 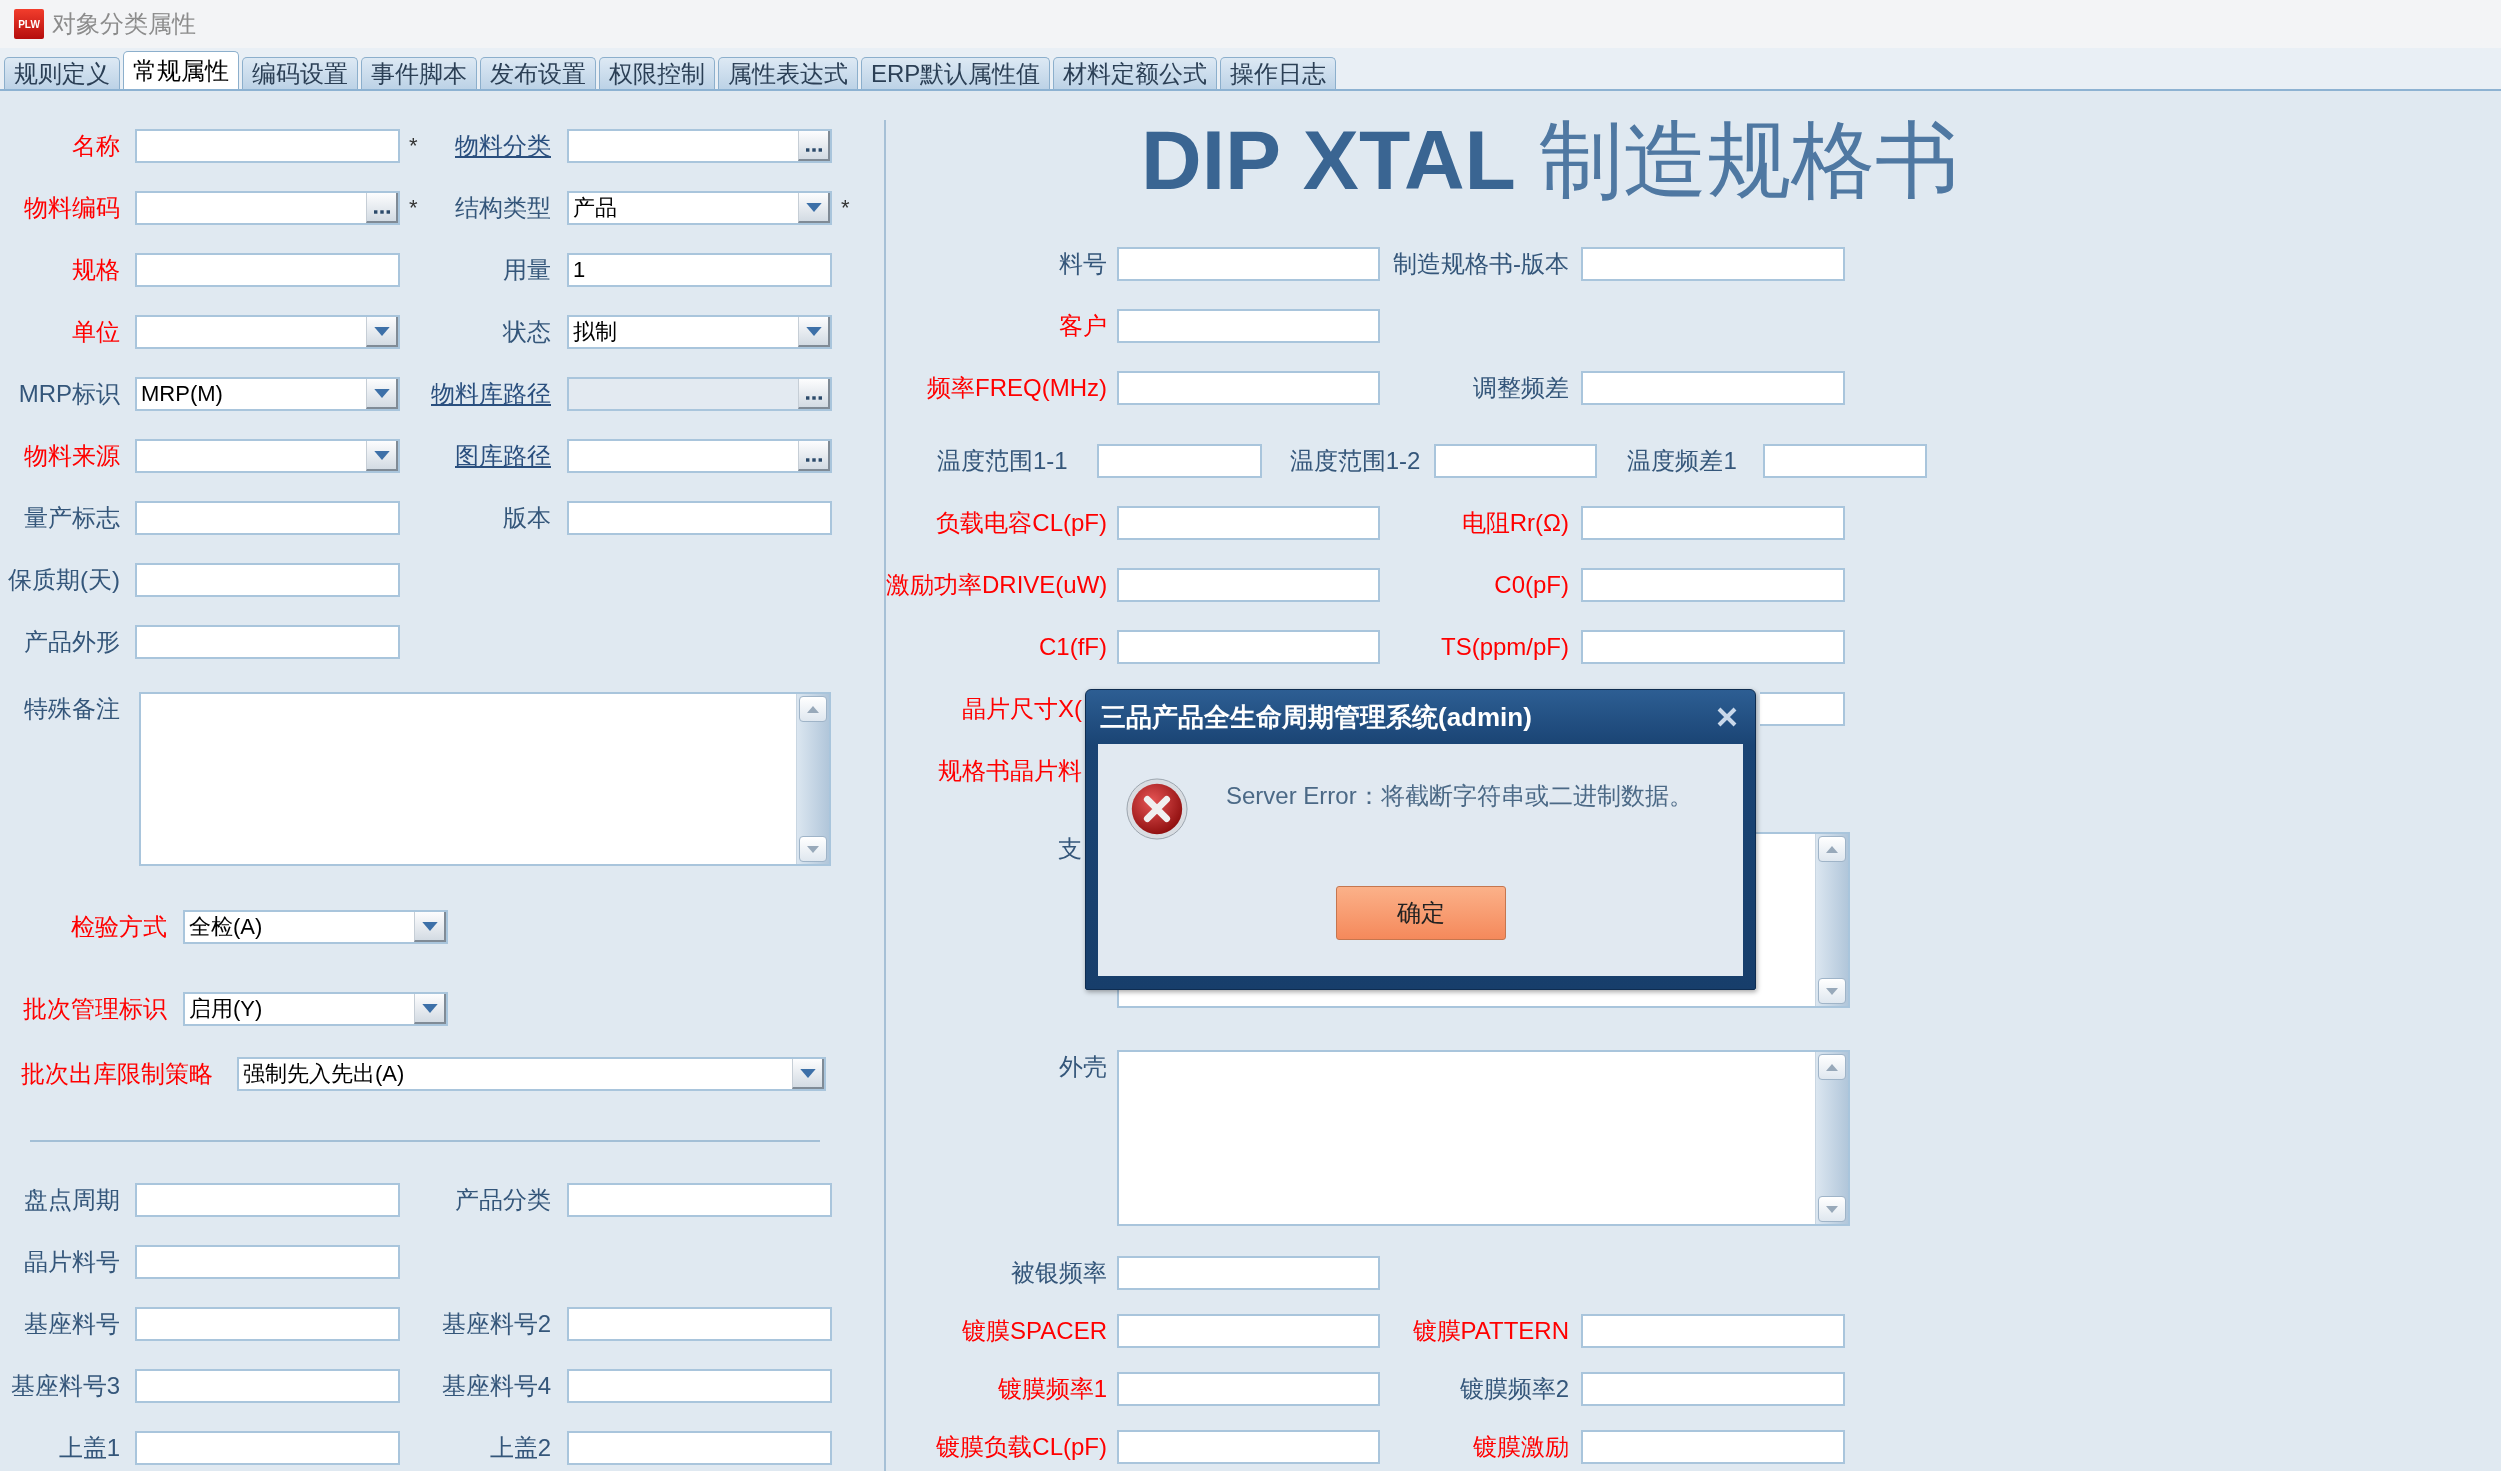 What do you see at coordinates (531, 1074) in the screenshot?
I see `dropdown-field: 强制先入先出(A)` at bounding box center [531, 1074].